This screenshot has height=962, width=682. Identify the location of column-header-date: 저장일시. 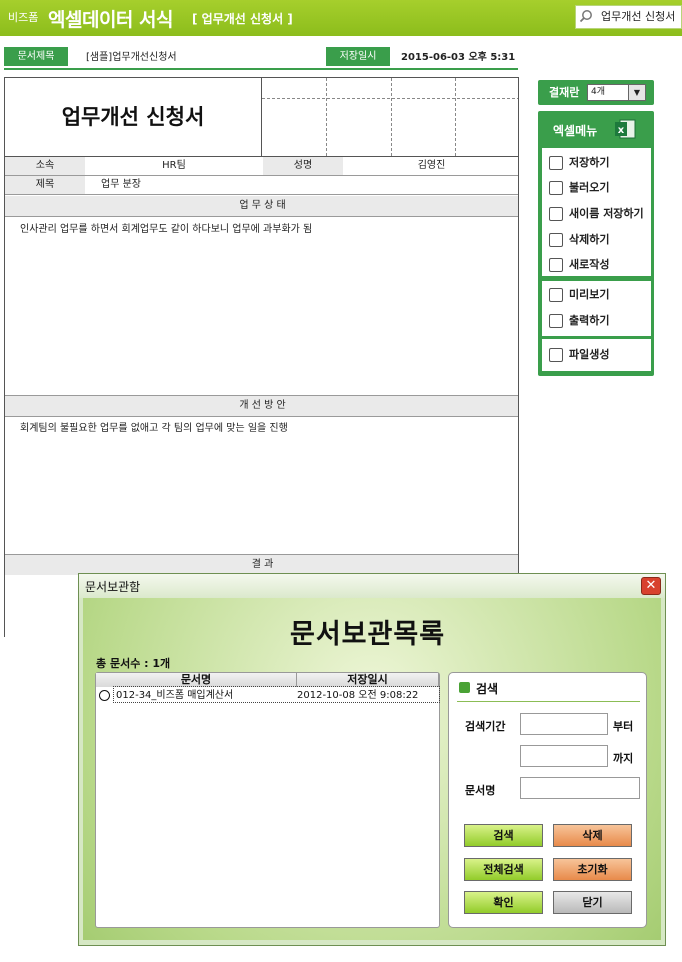
(368, 680).